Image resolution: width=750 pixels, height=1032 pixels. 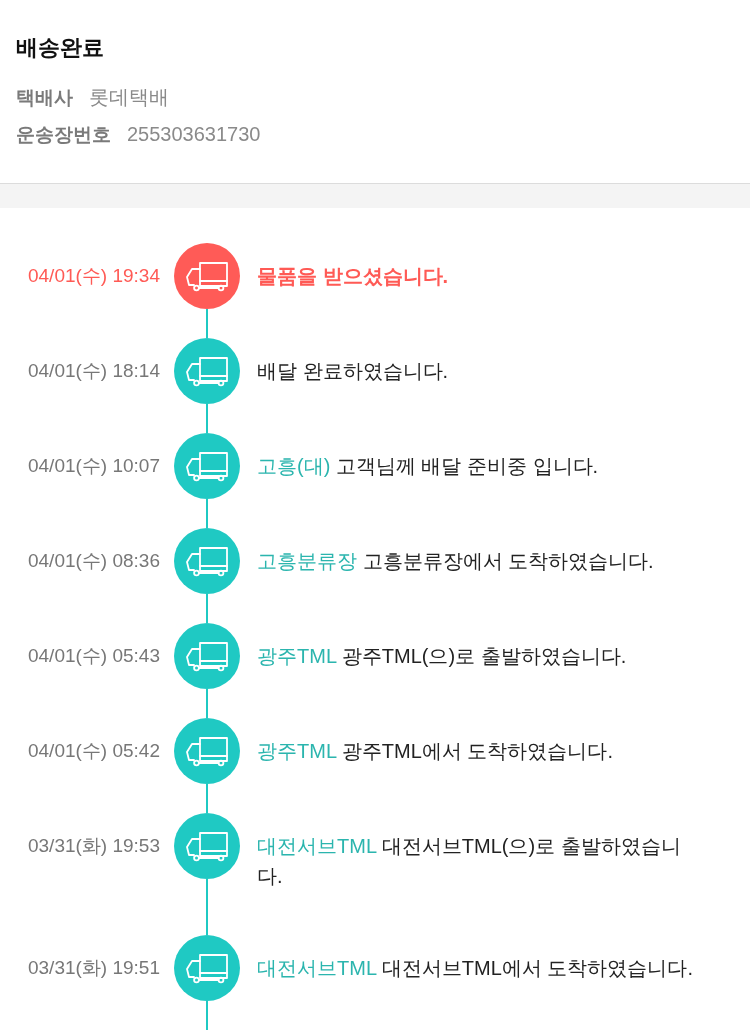 What do you see at coordinates (93, 275) in the screenshot?
I see `event-time: 04/01(수) 19:34` at bounding box center [93, 275].